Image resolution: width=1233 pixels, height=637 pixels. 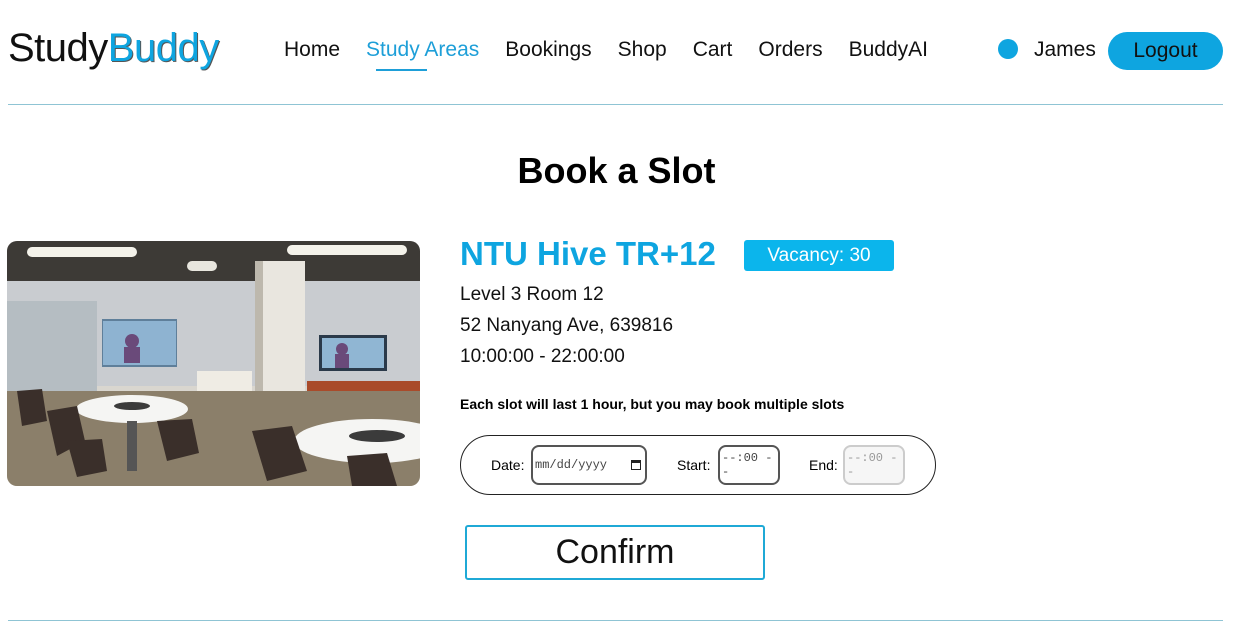 What do you see at coordinates (636, 465) in the screenshot?
I see `calendar-icon` at bounding box center [636, 465].